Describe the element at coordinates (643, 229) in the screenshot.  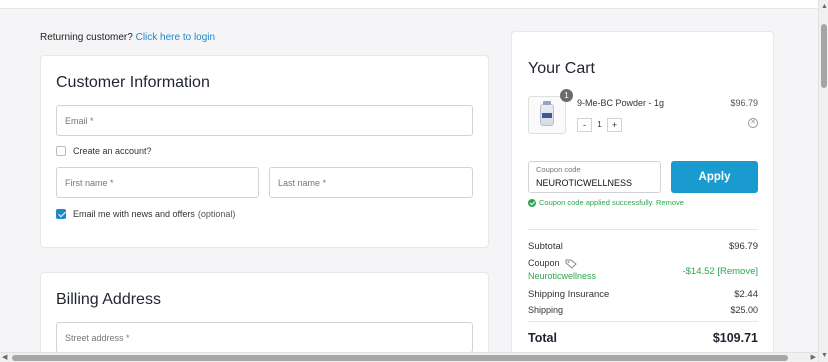
I see `cart-divider` at that location.